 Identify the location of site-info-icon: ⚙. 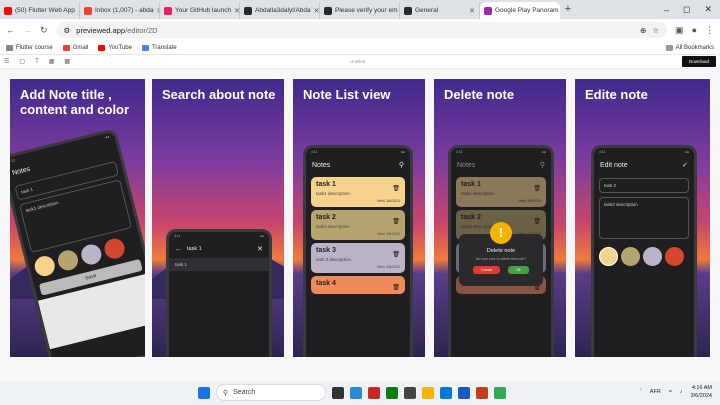
(67, 30).